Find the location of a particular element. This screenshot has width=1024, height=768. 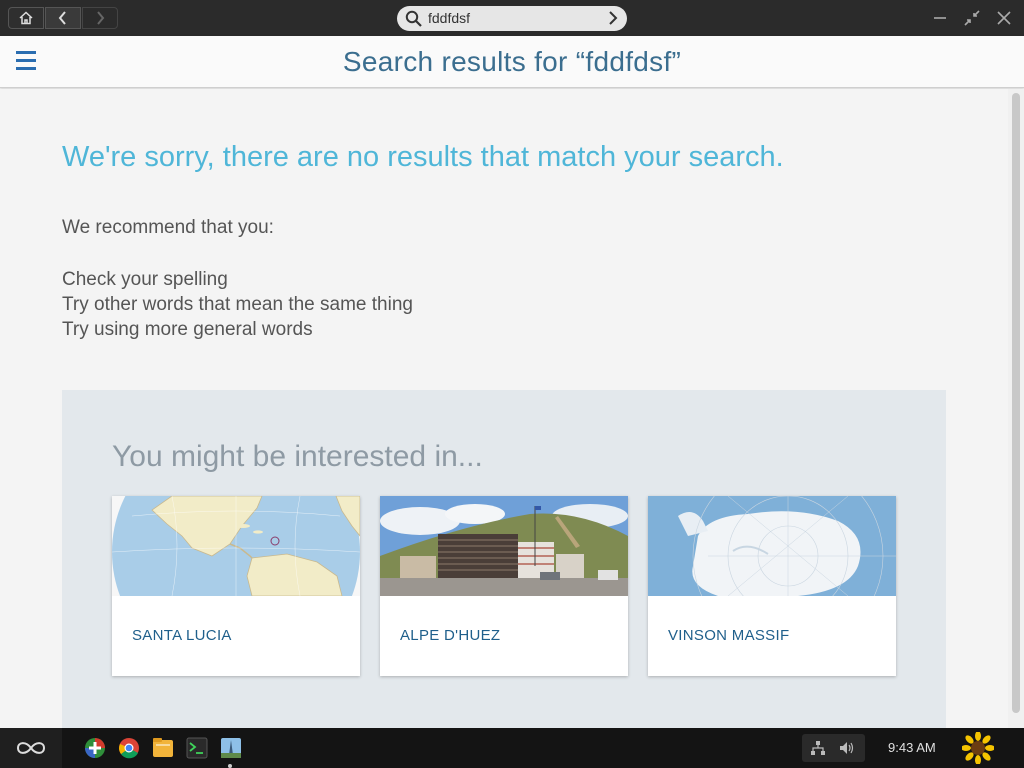

photo-app-icon is located at coordinates (231, 748).